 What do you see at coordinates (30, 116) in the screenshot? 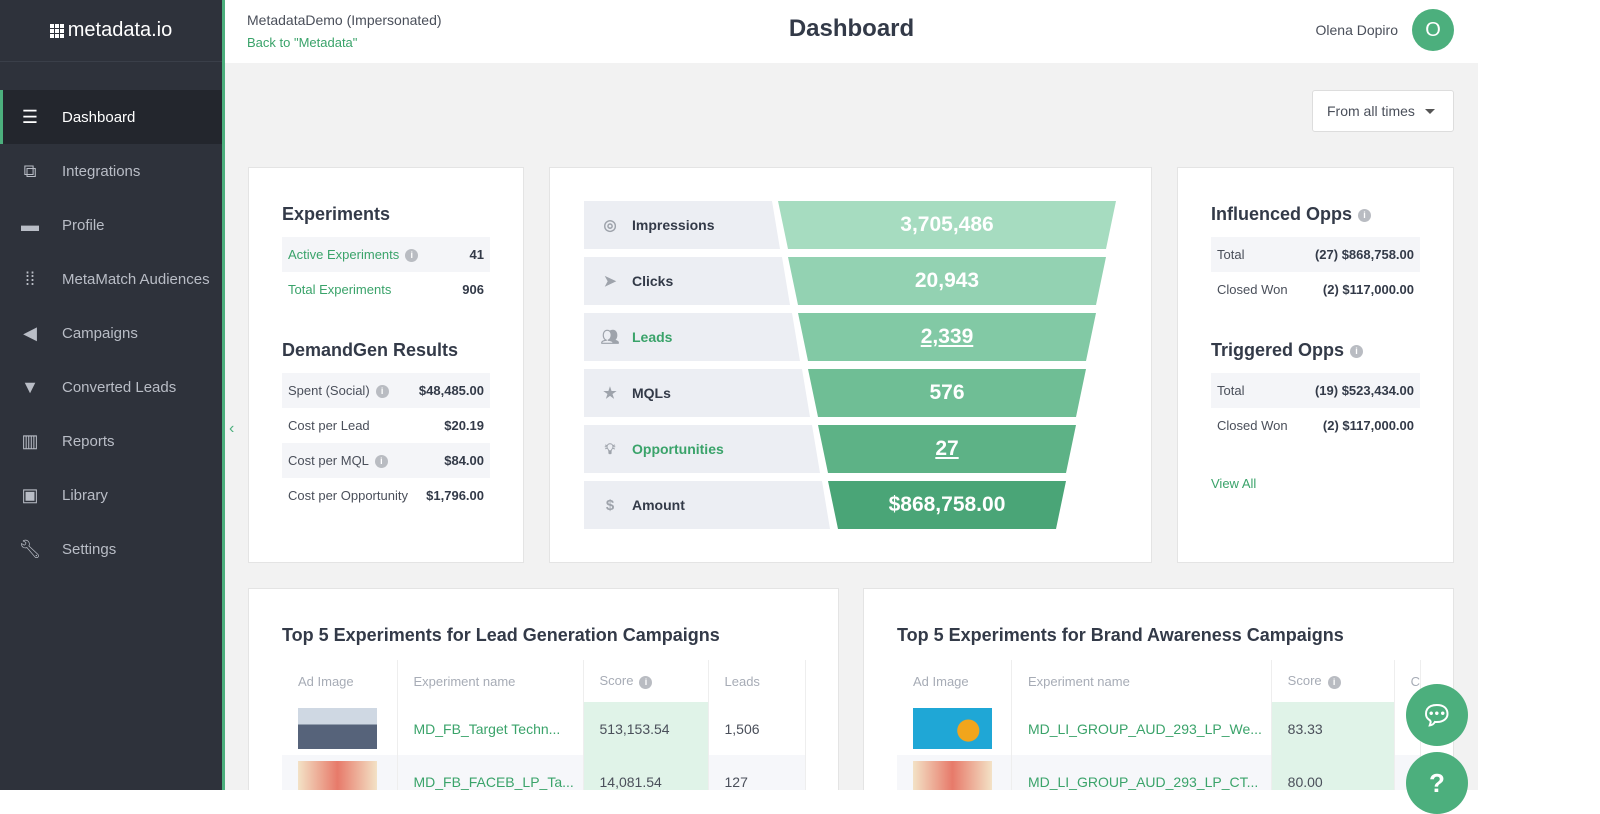
I see `database-icon: ☰` at bounding box center [30, 116].